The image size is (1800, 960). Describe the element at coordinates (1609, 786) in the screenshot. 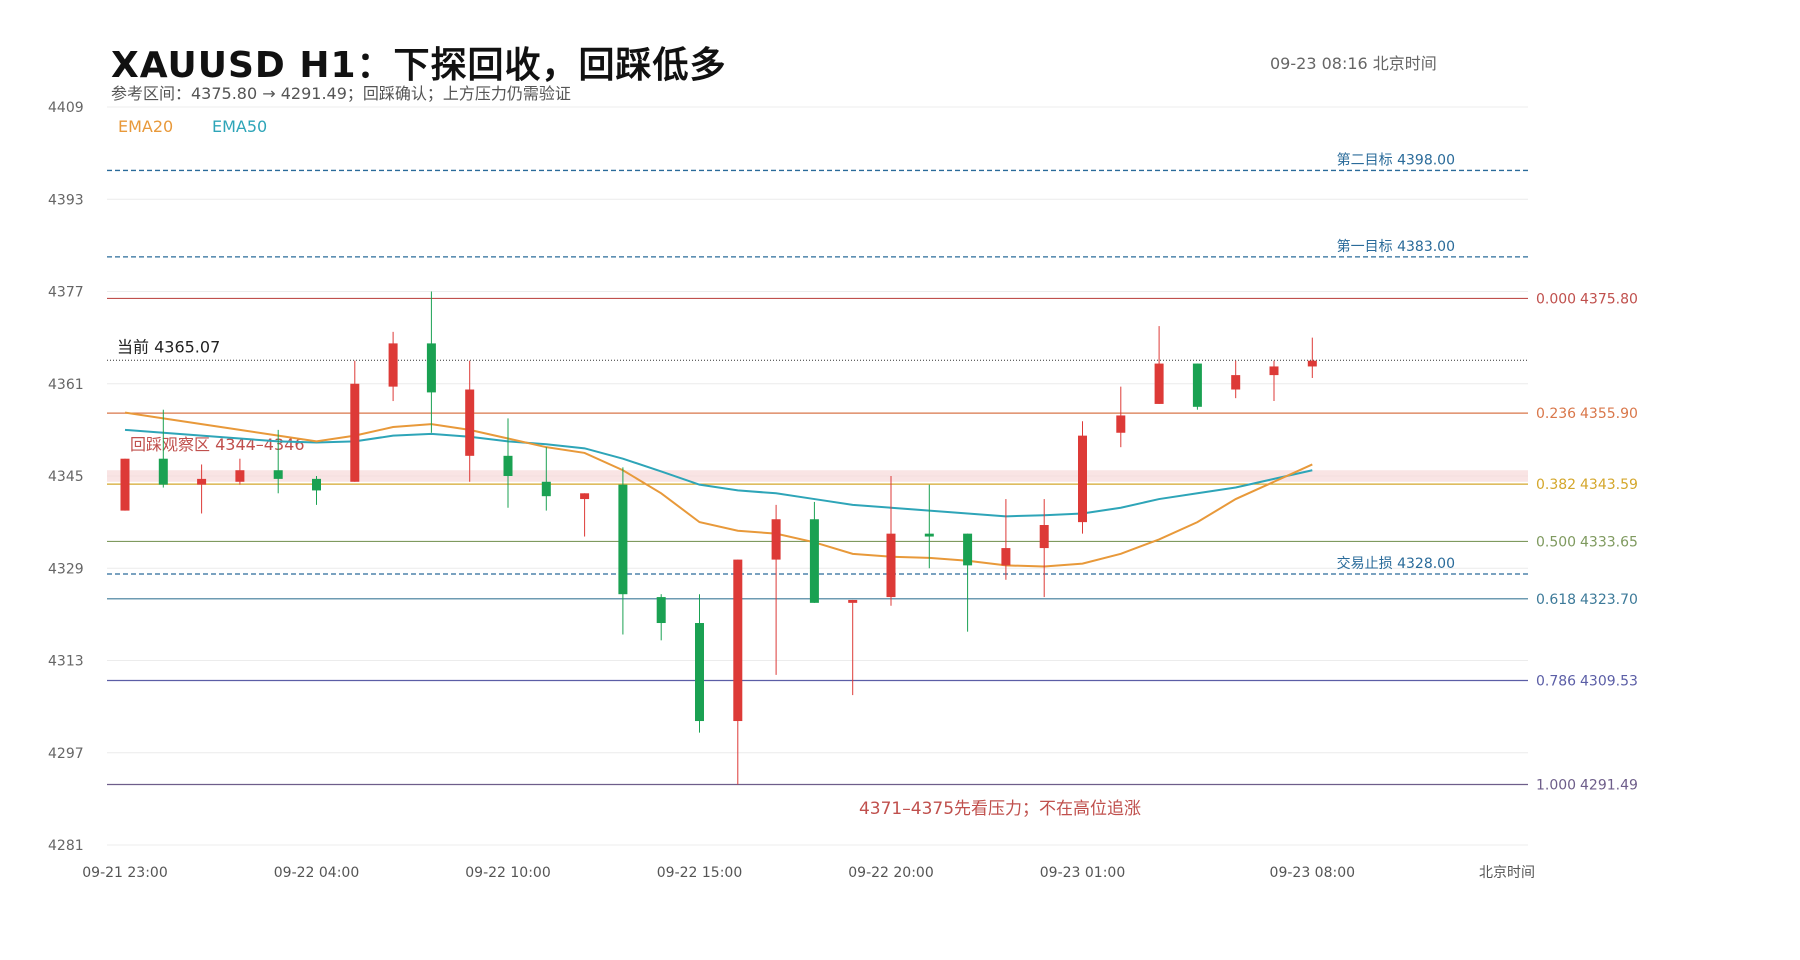

I see `fib-price-label: 4291.49` at that location.